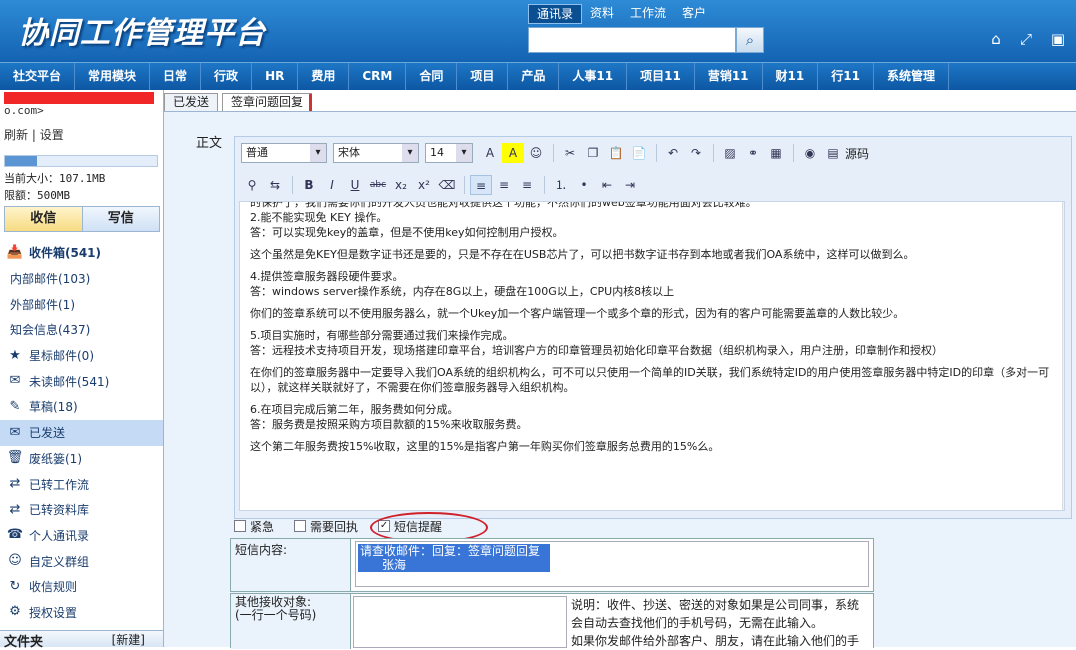 Image resolution: width=1076 pixels, height=650 pixels. Describe the element at coordinates (460, 622) in the screenshot. I see `other-recipients-input` at that location.